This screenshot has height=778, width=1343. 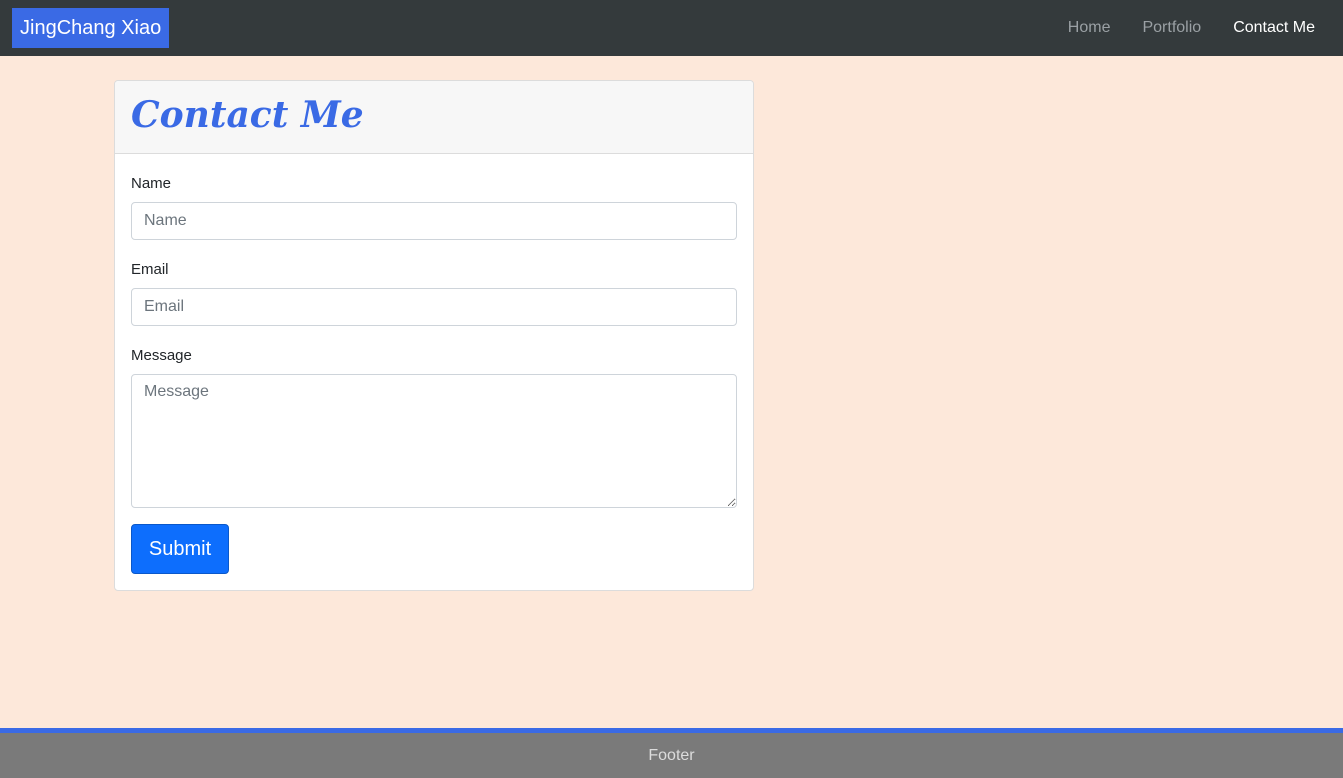 What do you see at coordinates (1171, 28) in the screenshot?
I see `nav-link-portfolio: Portfolio` at bounding box center [1171, 28].